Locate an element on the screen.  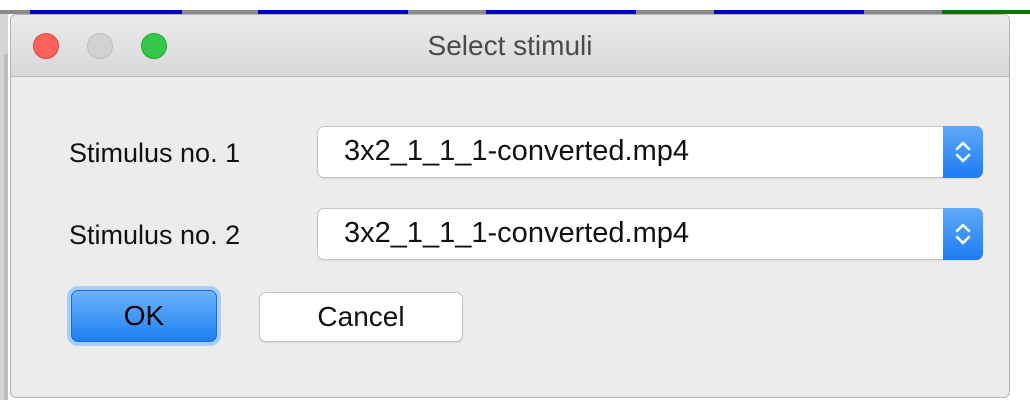
stimulus-1-select: 3x2_1_1_1-converted.mp4 is located at coordinates (650, 152).